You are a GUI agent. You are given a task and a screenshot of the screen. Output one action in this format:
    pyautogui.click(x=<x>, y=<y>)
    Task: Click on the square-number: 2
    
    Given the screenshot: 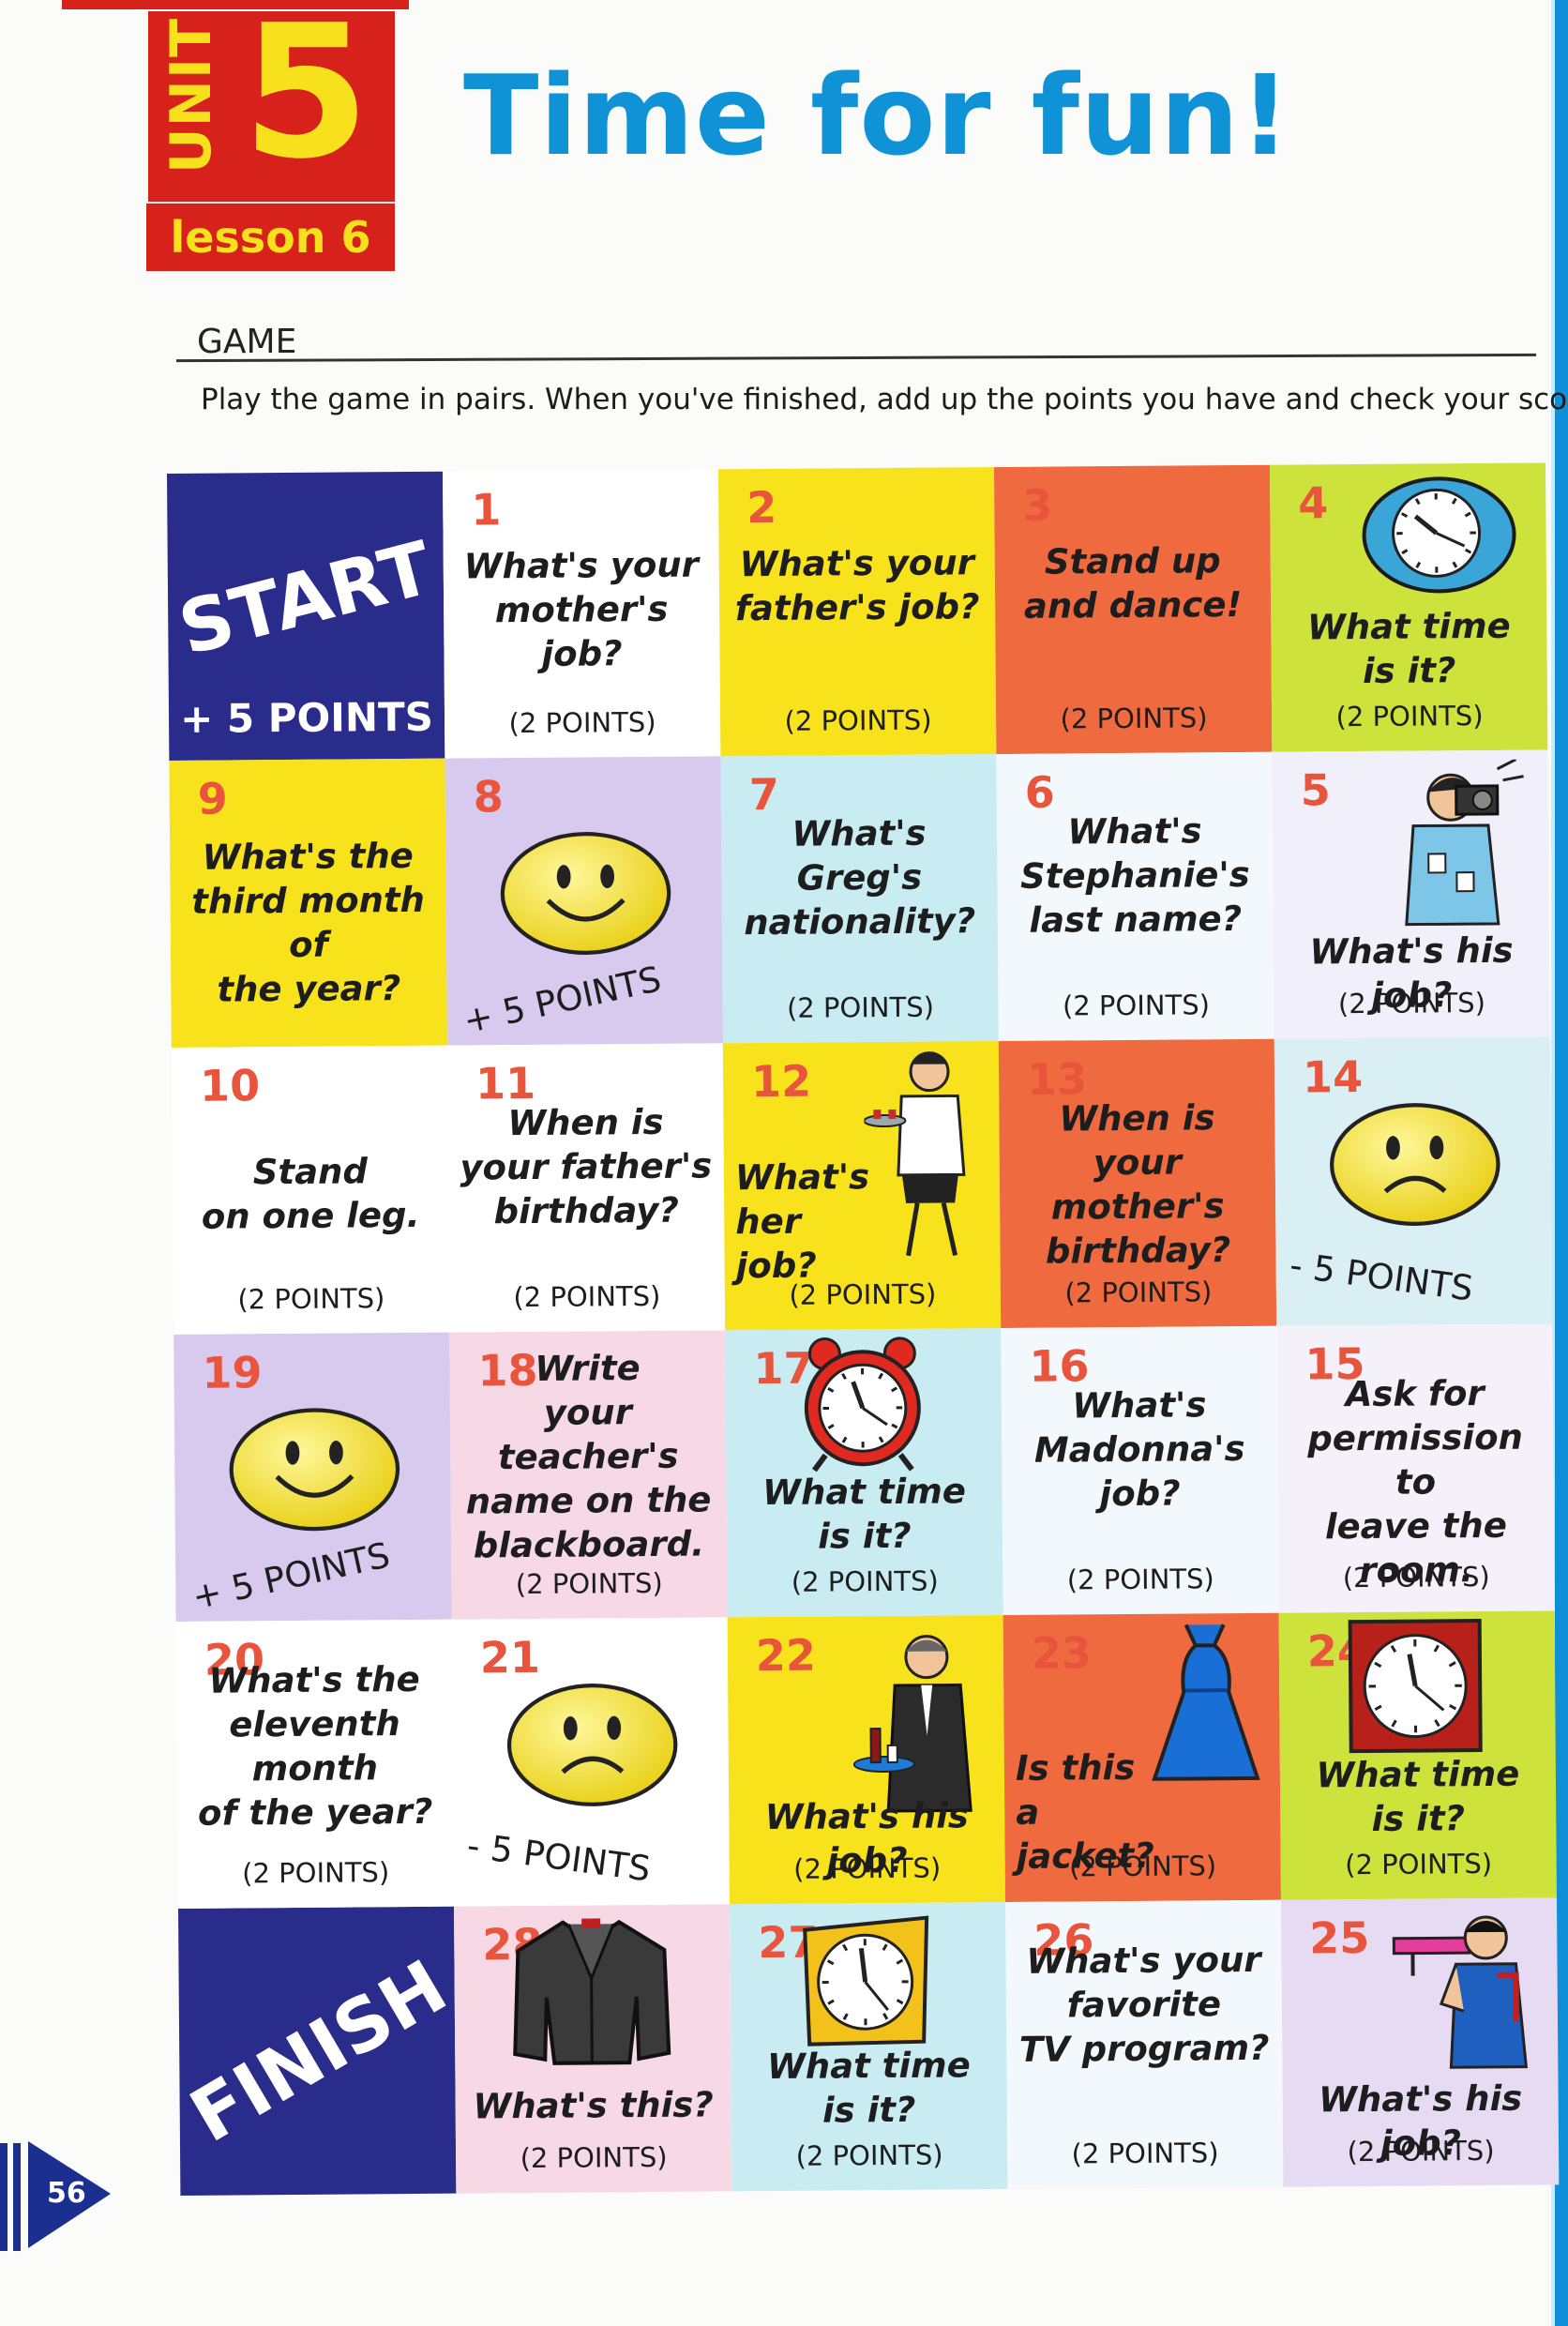 What is the action you would take?
    pyautogui.click(x=761, y=507)
    